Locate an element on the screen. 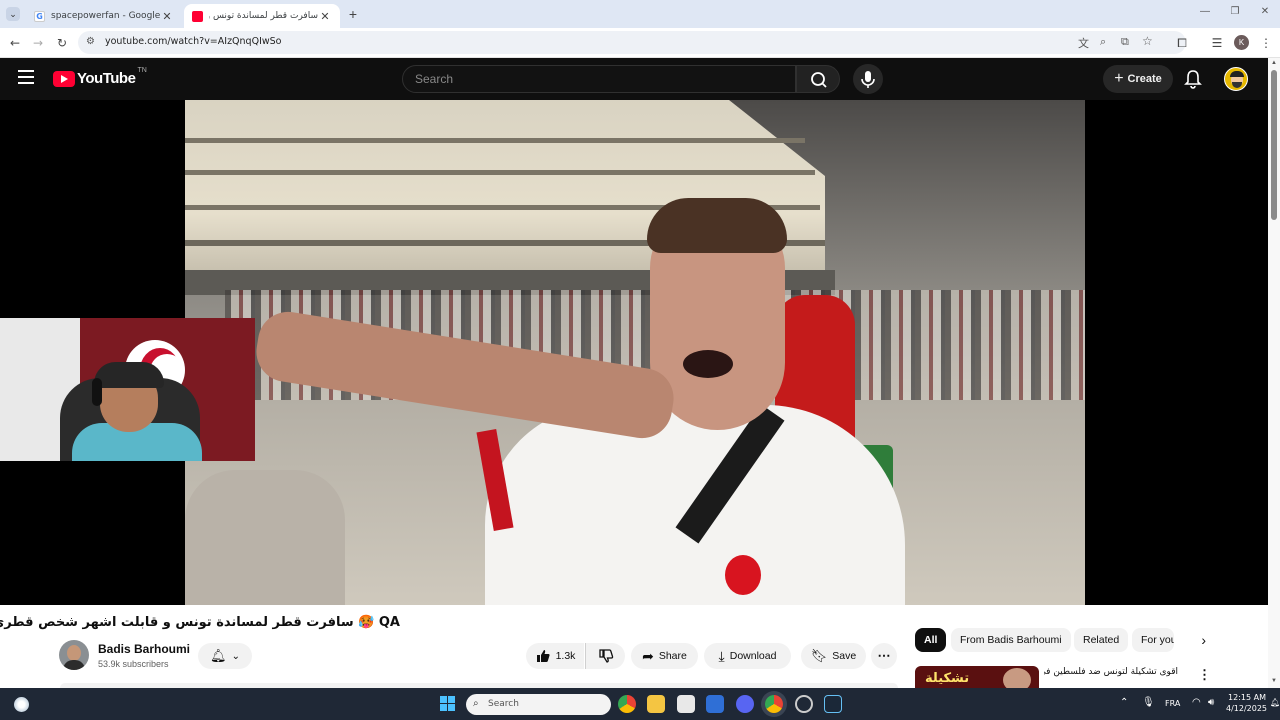  microphone-tray-icon: 🎙︎ is located at coordinates (1148, 702).